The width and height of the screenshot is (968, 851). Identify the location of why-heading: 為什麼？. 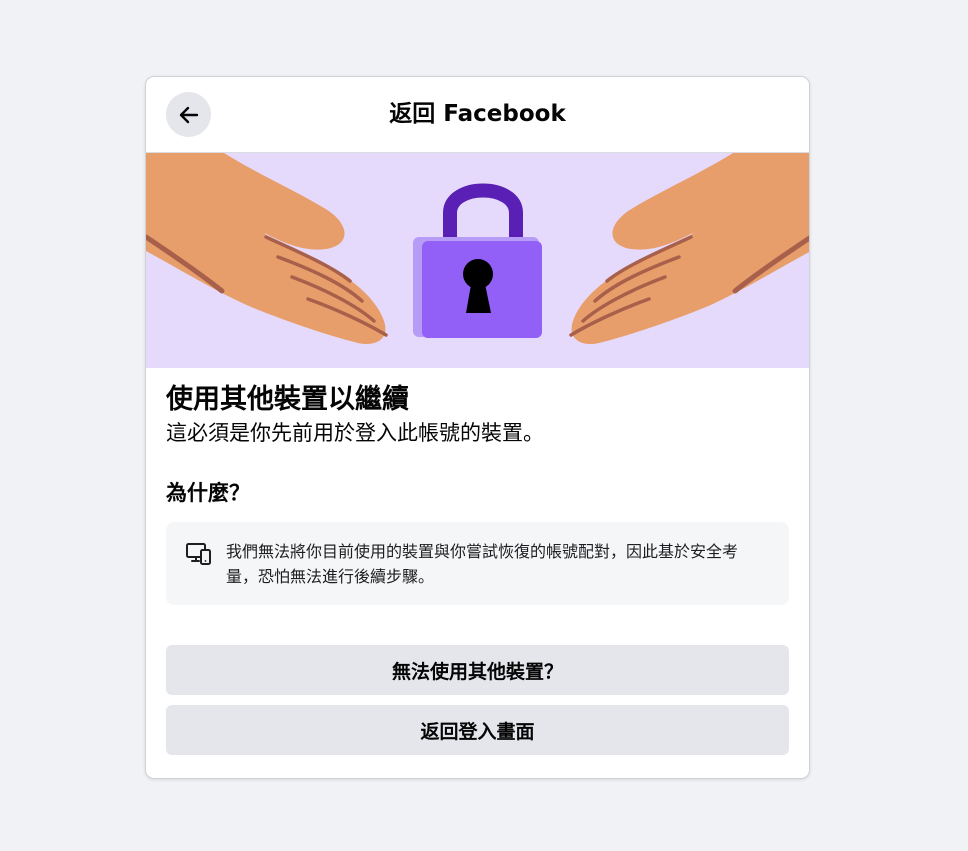
(208, 493).